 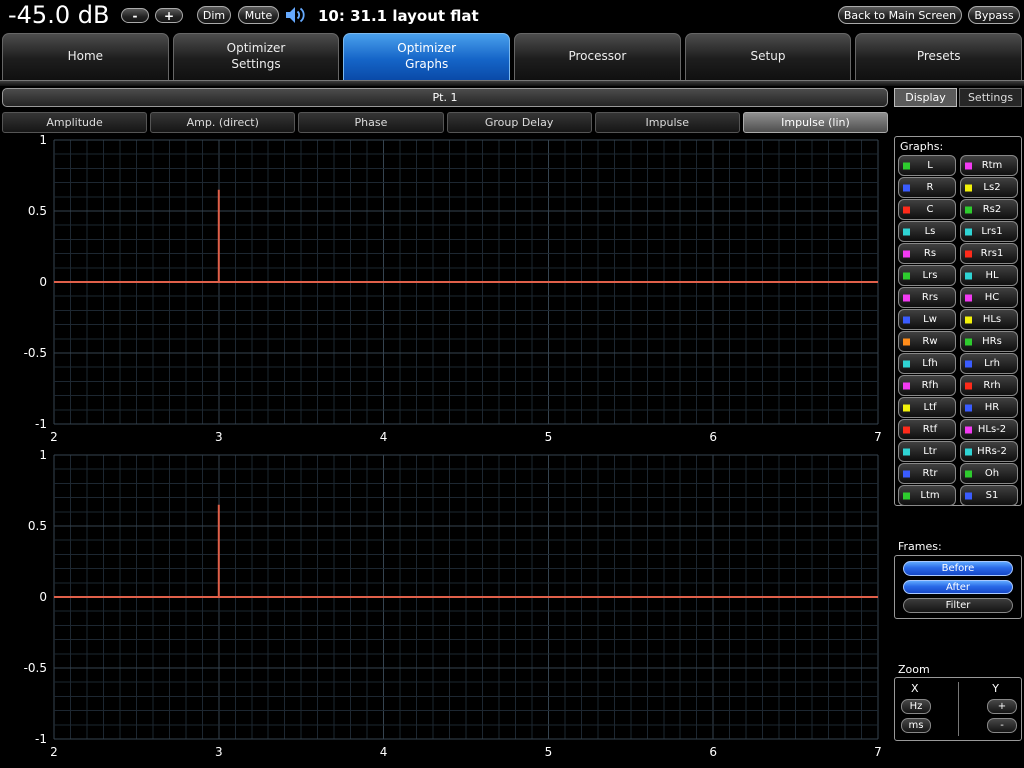 What do you see at coordinates (939, 56) in the screenshot?
I see `nav-tab-presets: Presets` at bounding box center [939, 56].